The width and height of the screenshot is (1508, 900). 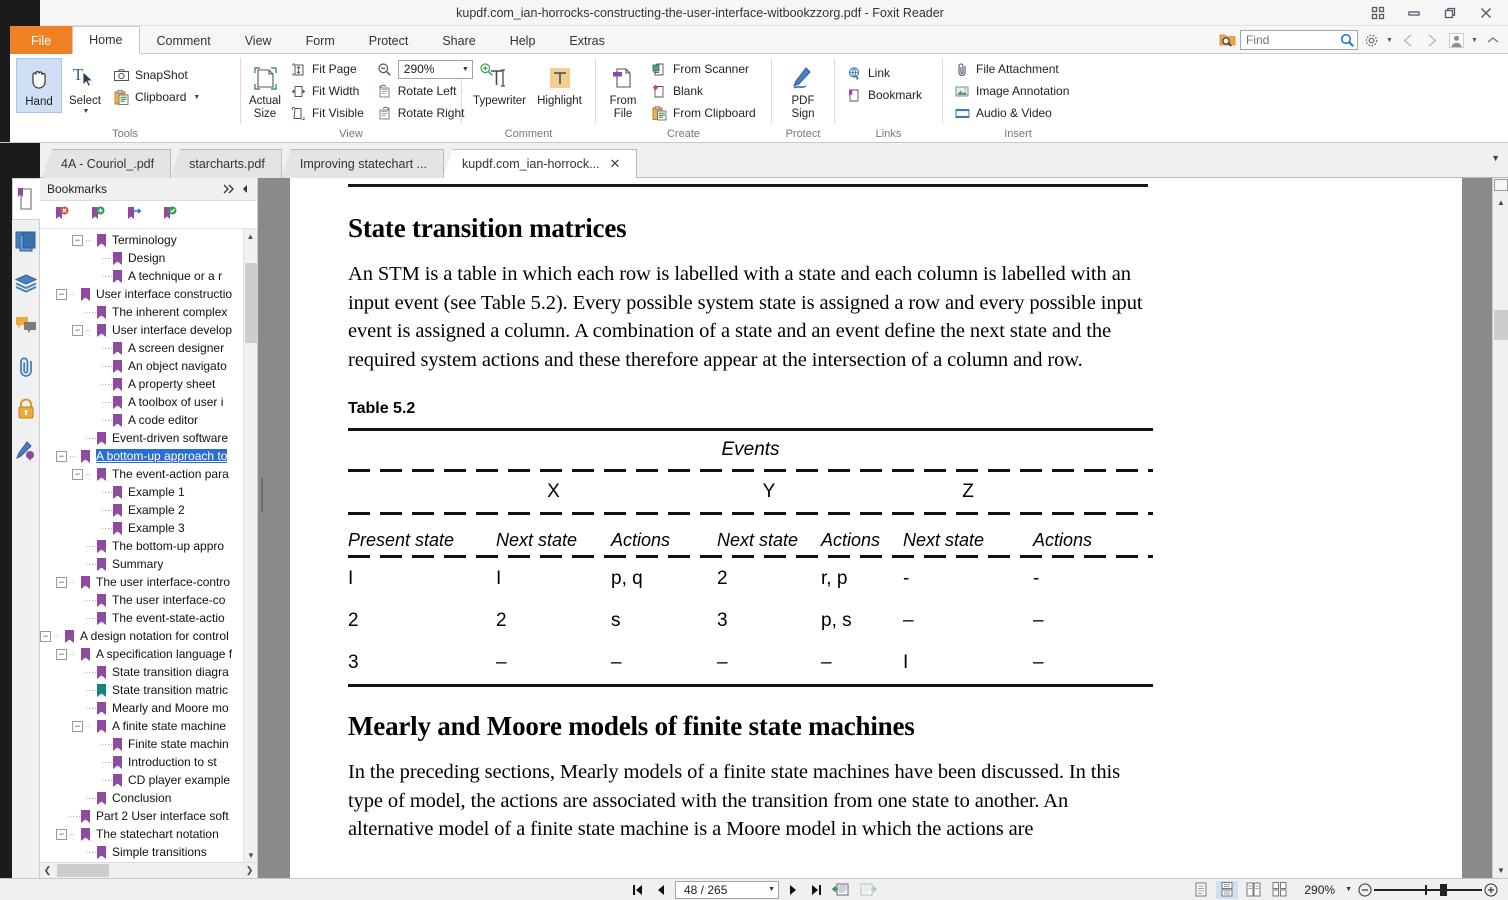 What do you see at coordinates (500, 84) in the screenshot?
I see `typewriter-button: Typewriter` at bounding box center [500, 84].